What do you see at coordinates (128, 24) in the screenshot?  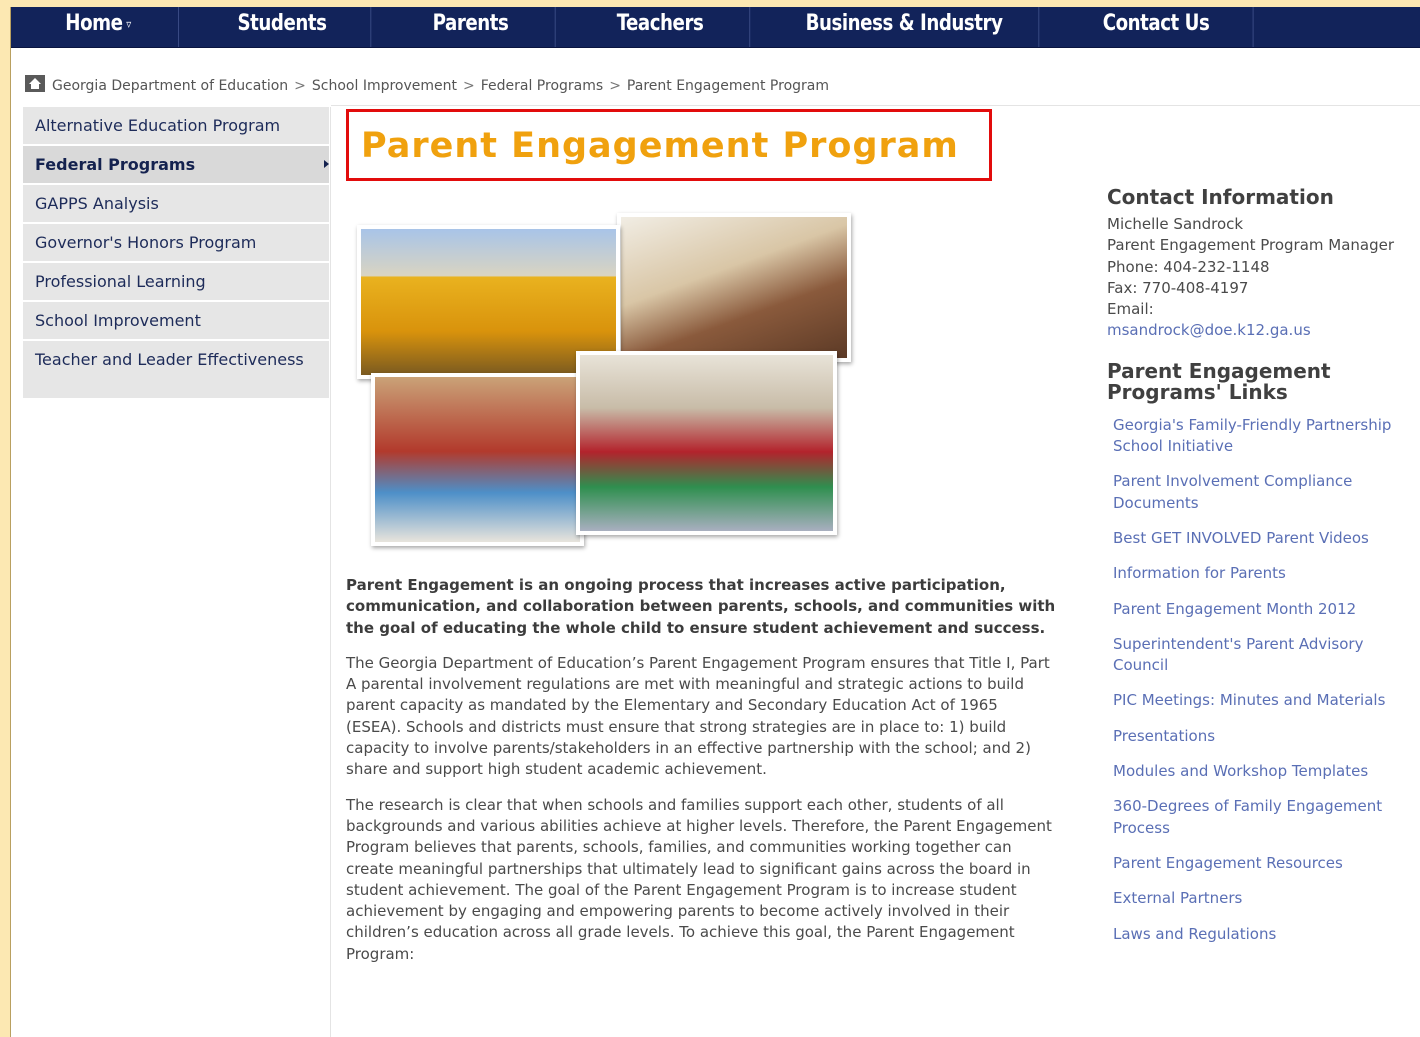 I see `chevron-down-icon: ▿` at bounding box center [128, 24].